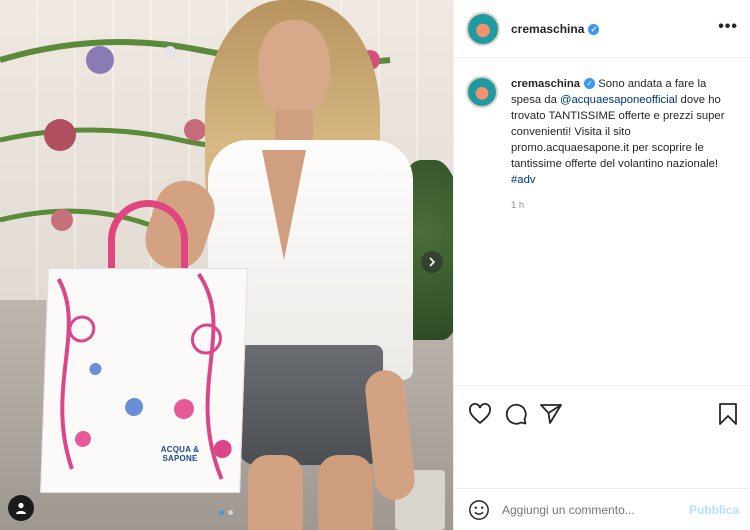 The image size is (750, 530). What do you see at coordinates (482, 92) in the screenshot?
I see `caption-avatar` at bounding box center [482, 92].